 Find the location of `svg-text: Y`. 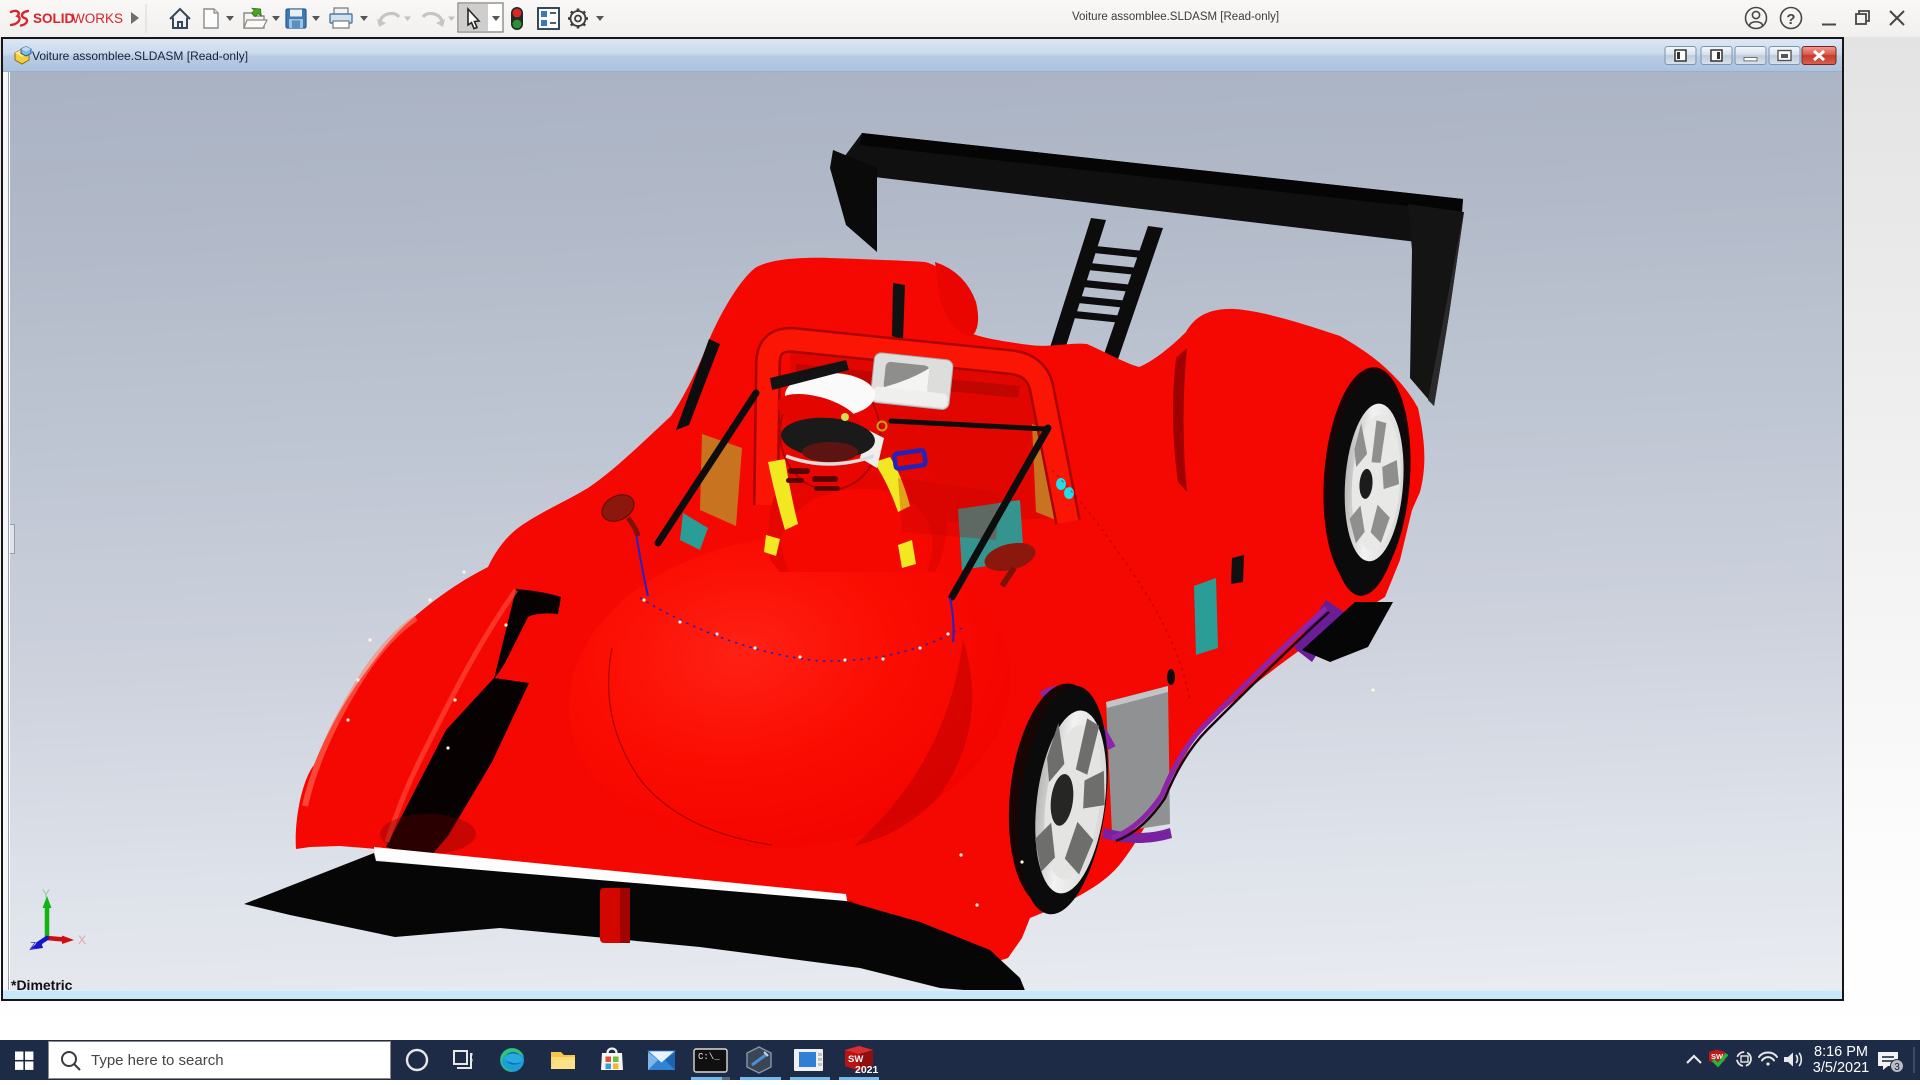

svg-text: Y is located at coordinates (46, 894).